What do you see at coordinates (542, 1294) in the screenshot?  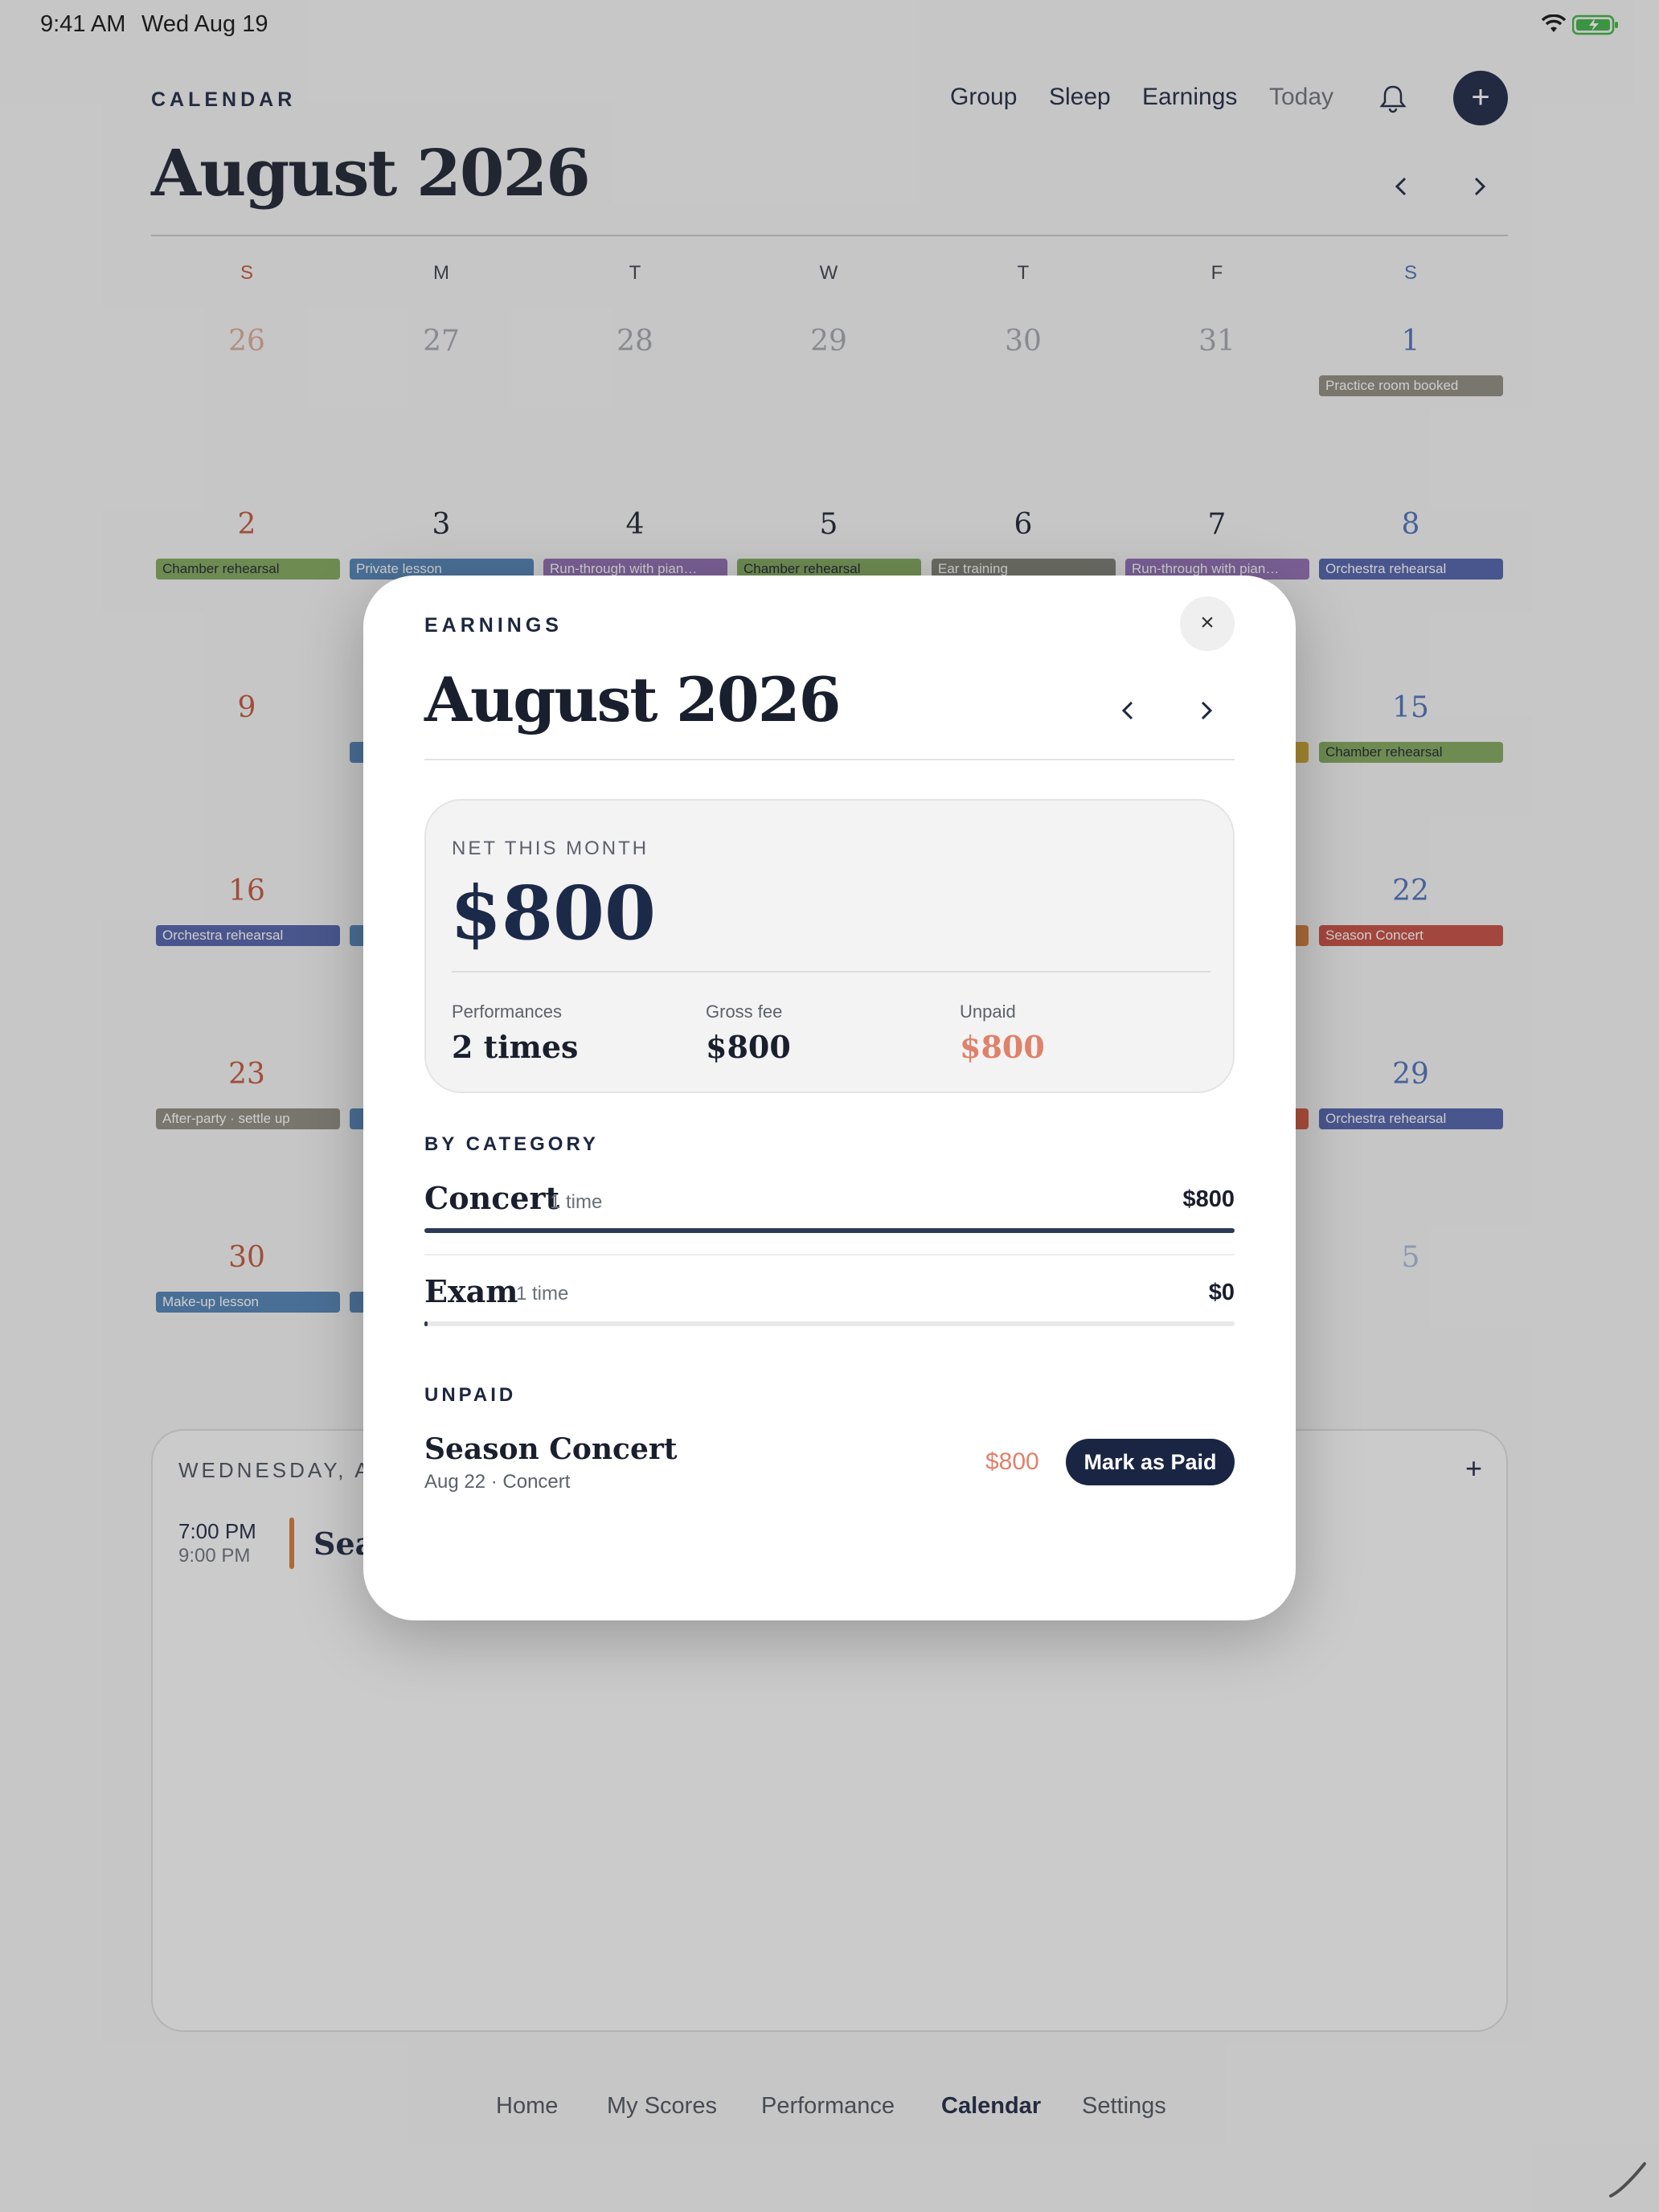 I see `category-count-exam: 1 time` at bounding box center [542, 1294].